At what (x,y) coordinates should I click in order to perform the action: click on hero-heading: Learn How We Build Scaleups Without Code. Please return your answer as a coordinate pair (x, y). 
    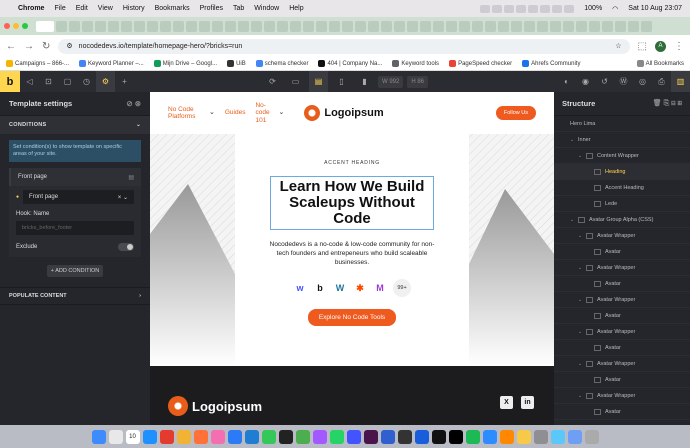
    Looking at the image, I should click on (352, 203).